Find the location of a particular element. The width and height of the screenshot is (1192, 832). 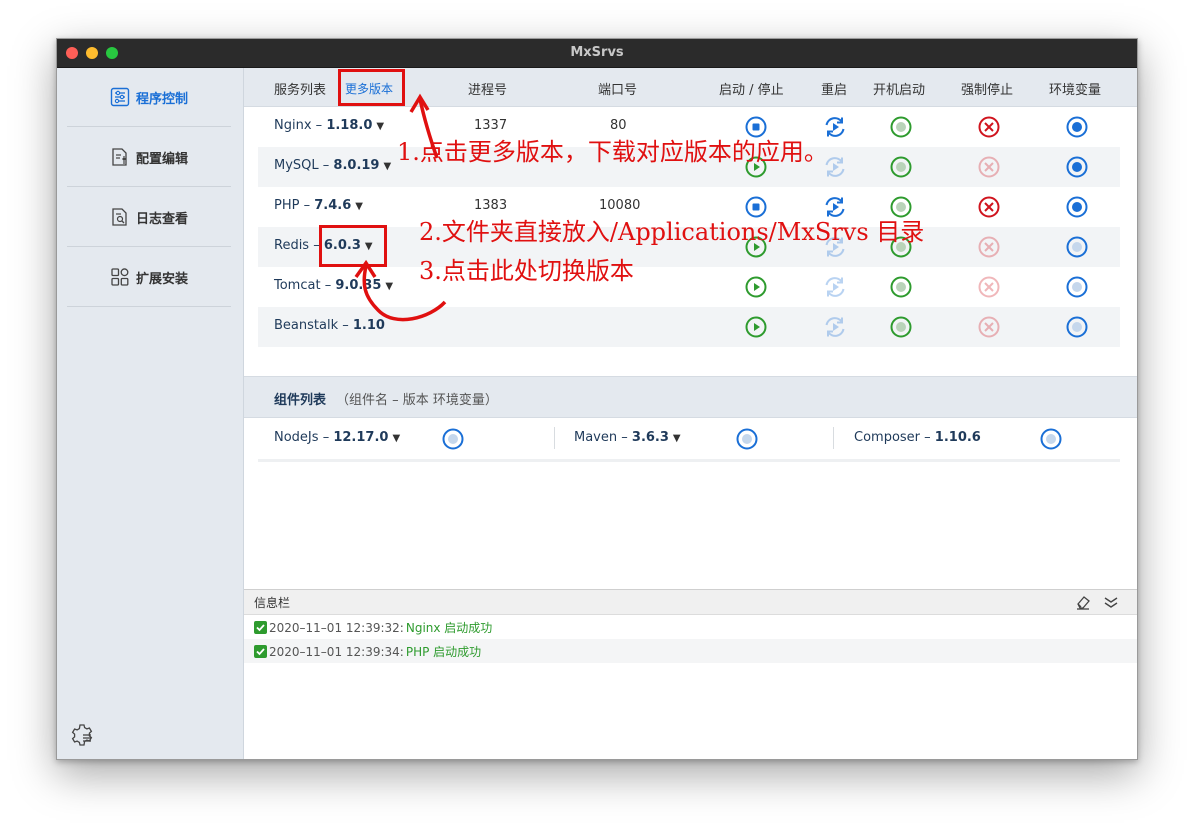

annotation-step-1: 1.点击更多版本，下载对应版本的应用。 is located at coordinates (612, 152).